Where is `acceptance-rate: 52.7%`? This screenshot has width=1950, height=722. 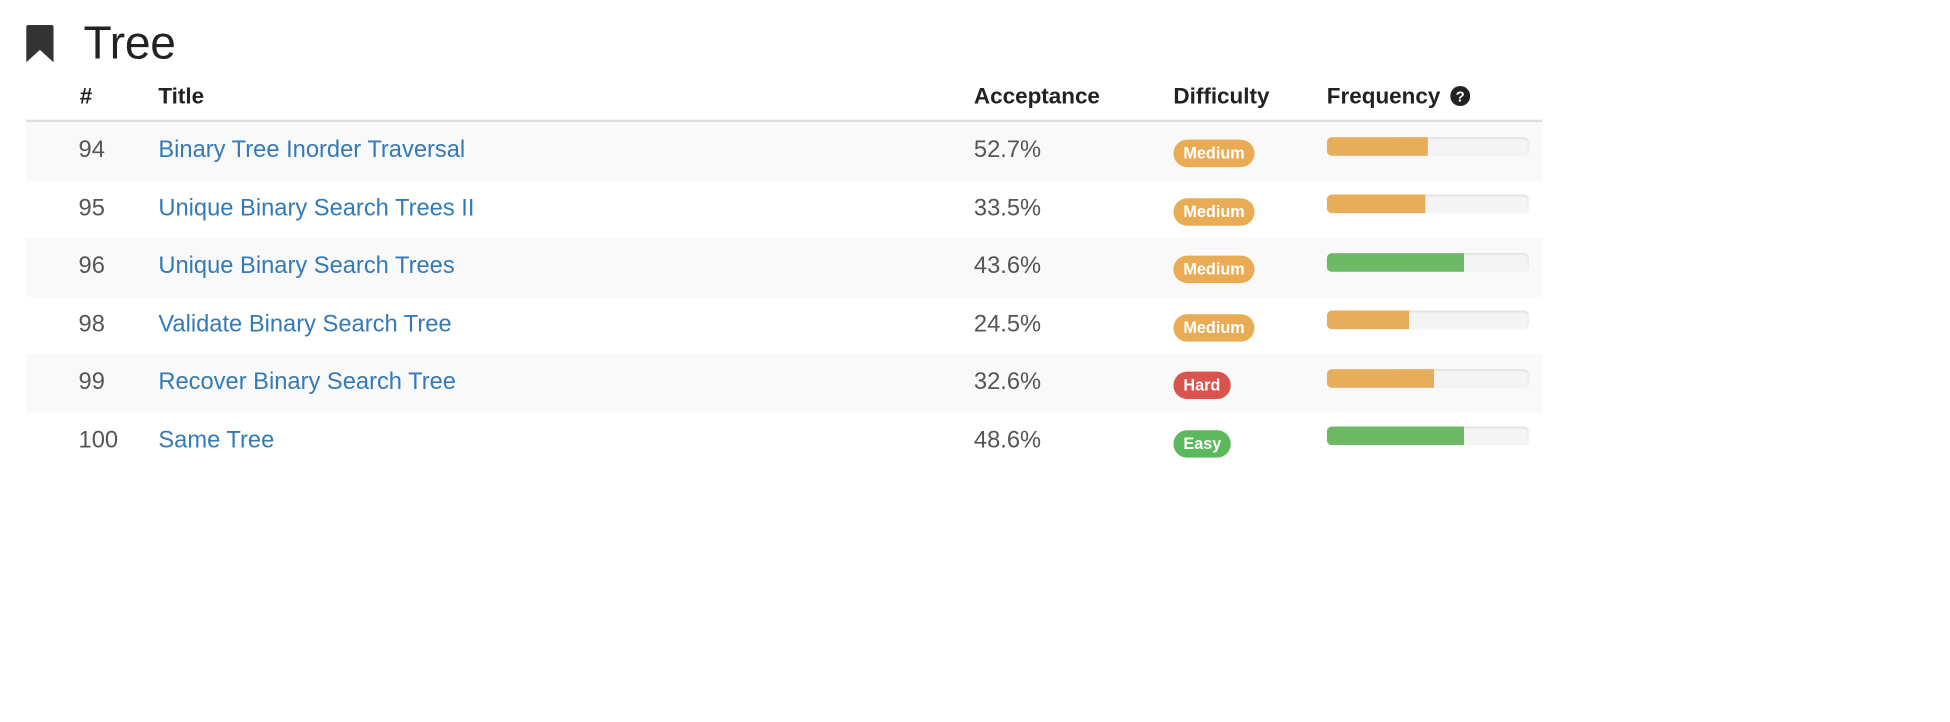
acceptance-rate: 52.7% is located at coordinates (1007, 150).